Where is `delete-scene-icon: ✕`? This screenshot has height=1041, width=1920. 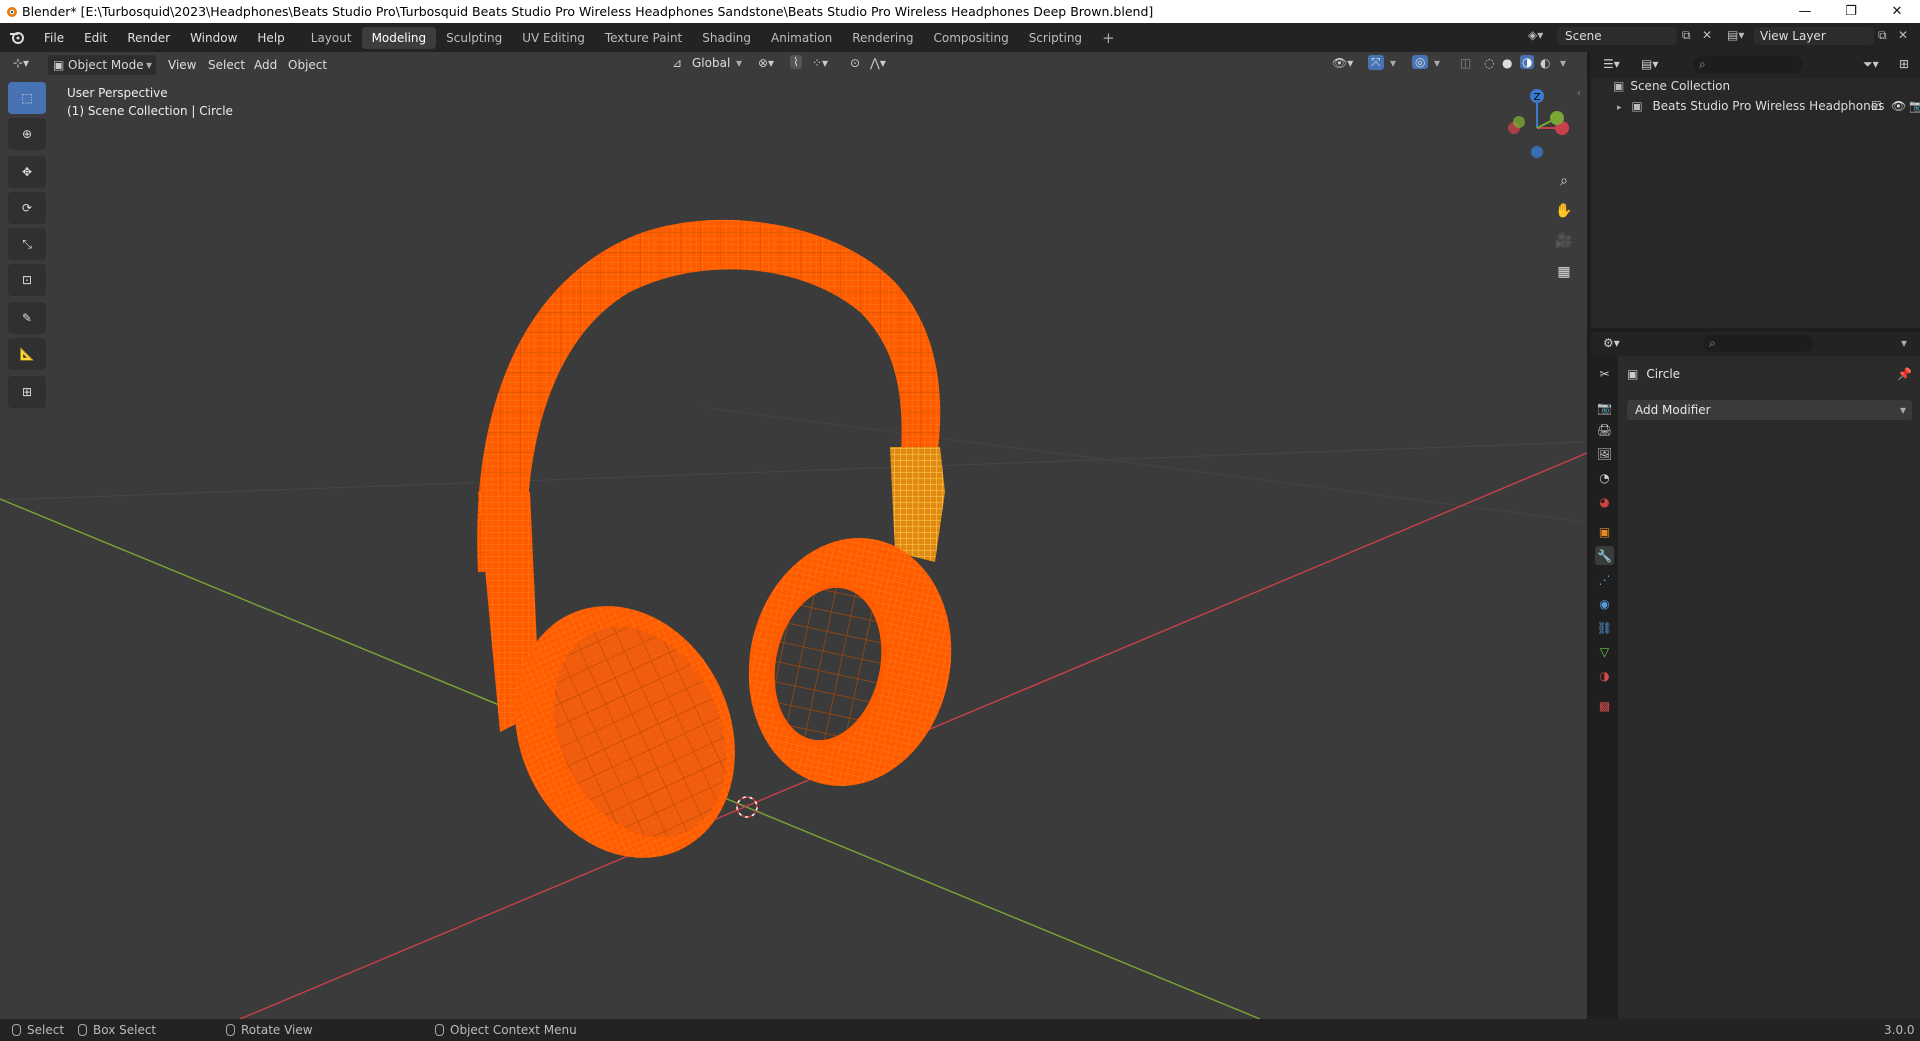 delete-scene-icon: ✕ is located at coordinates (1707, 35).